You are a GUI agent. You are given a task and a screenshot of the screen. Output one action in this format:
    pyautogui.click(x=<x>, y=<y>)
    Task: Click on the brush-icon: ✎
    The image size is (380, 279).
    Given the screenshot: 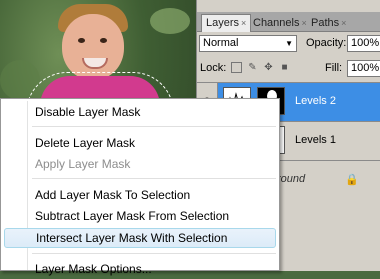 What is the action you would take?
    pyautogui.click(x=252, y=67)
    